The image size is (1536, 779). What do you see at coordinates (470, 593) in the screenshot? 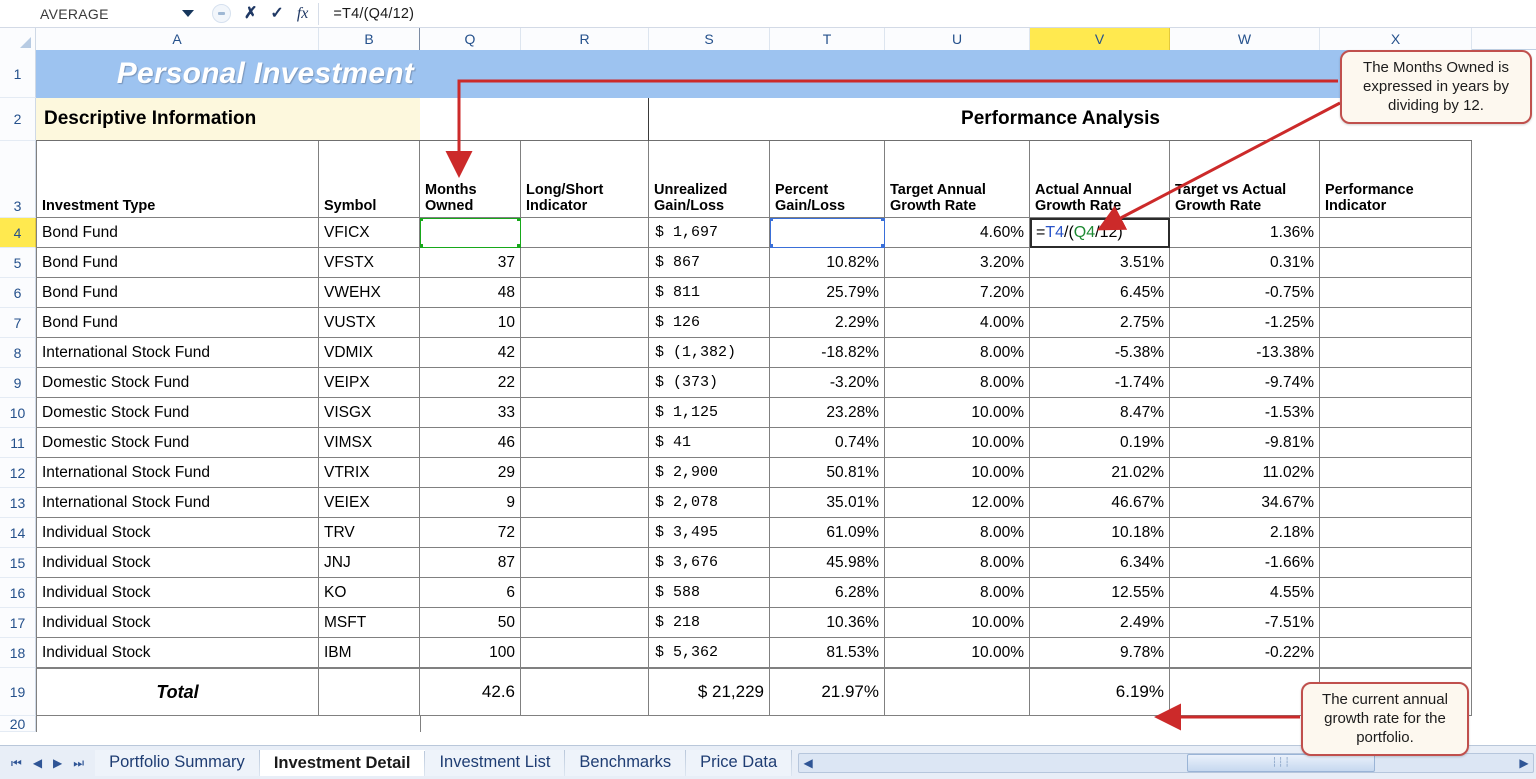
I see `cell-months-owned: 6` at bounding box center [470, 593].